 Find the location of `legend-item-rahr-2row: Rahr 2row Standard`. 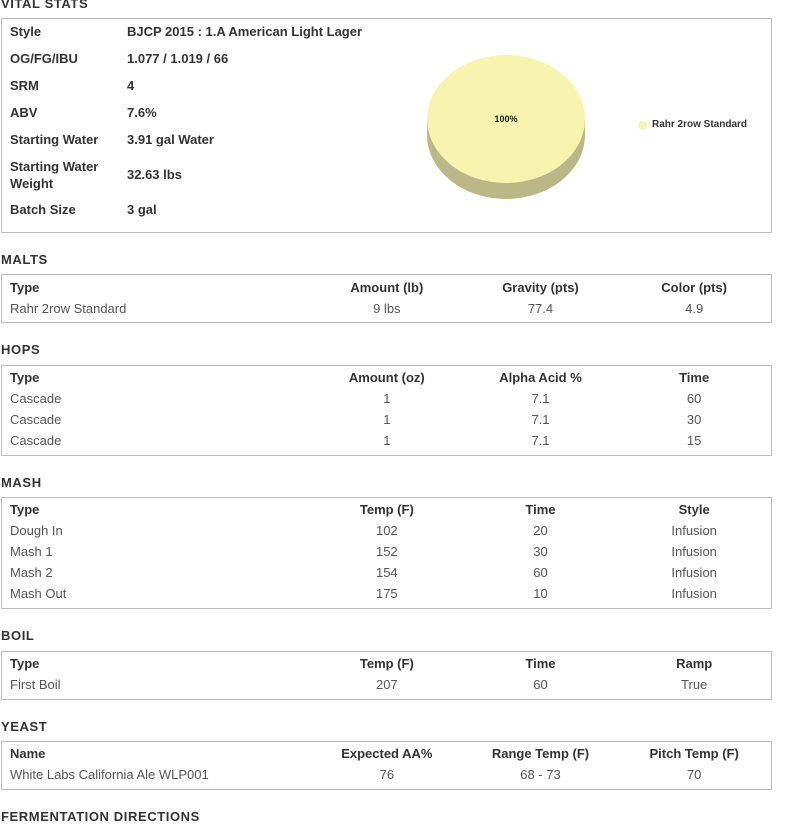

legend-item-rahr-2row: Rahr 2row Standard is located at coordinates (692, 124).